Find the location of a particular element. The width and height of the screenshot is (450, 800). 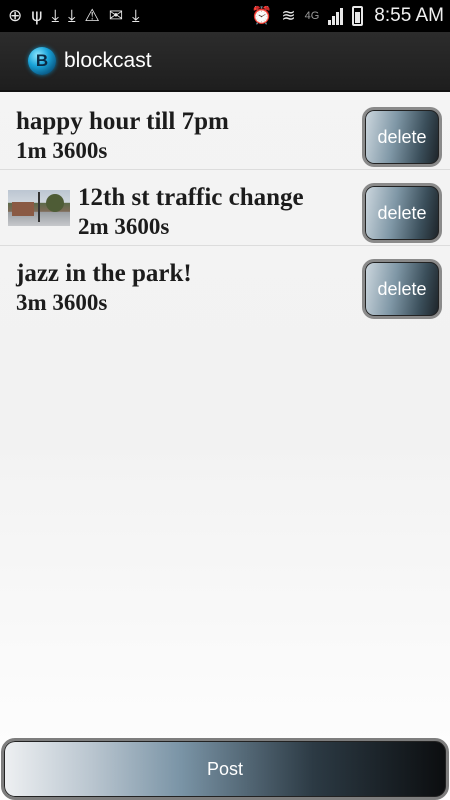

post-button: Post is located at coordinates (225, 769).